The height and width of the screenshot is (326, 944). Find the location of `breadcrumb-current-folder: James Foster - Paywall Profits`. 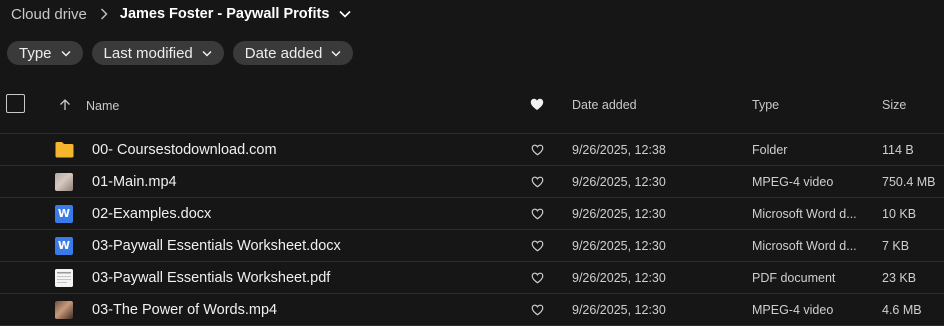

breadcrumb-current-folder: James Foster - Paywall Profits is located at coordinates (225, 14).